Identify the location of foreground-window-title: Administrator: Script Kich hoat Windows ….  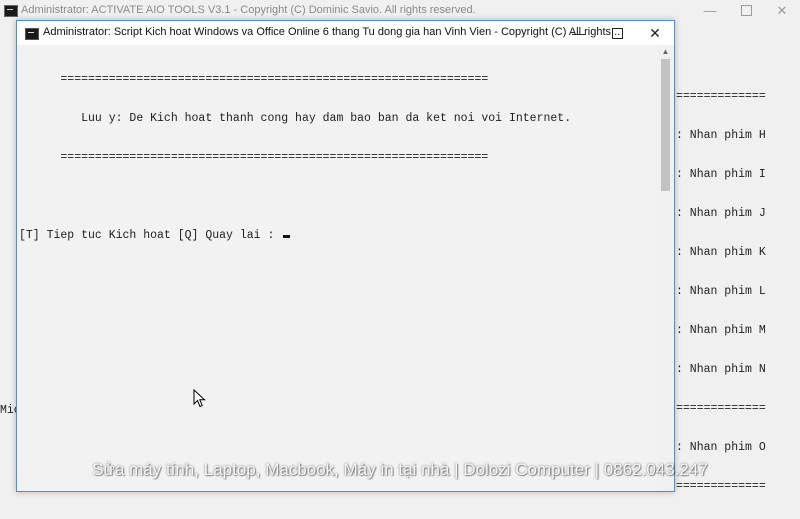
(332, 32).